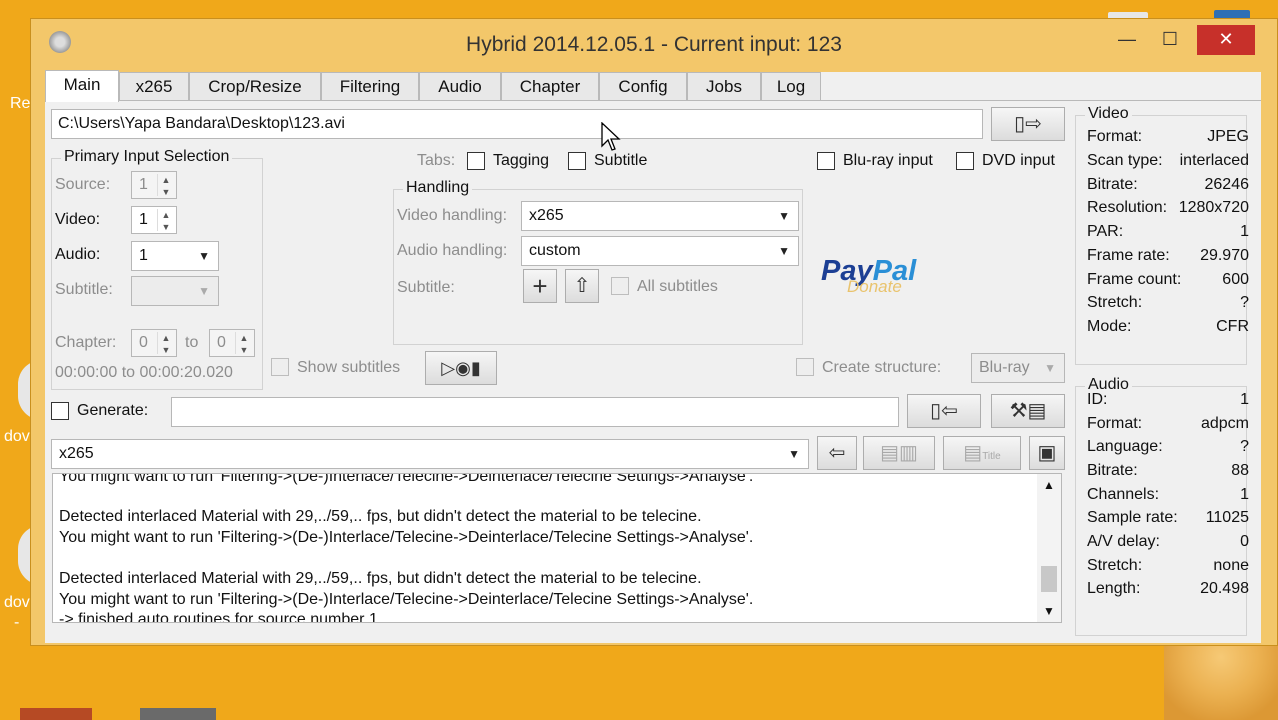 The width and height of the screenshot is (1278, 720). Describe the element at coordinates (1127, 40) in the screenshot. I see `minimize-button: —` at that location.